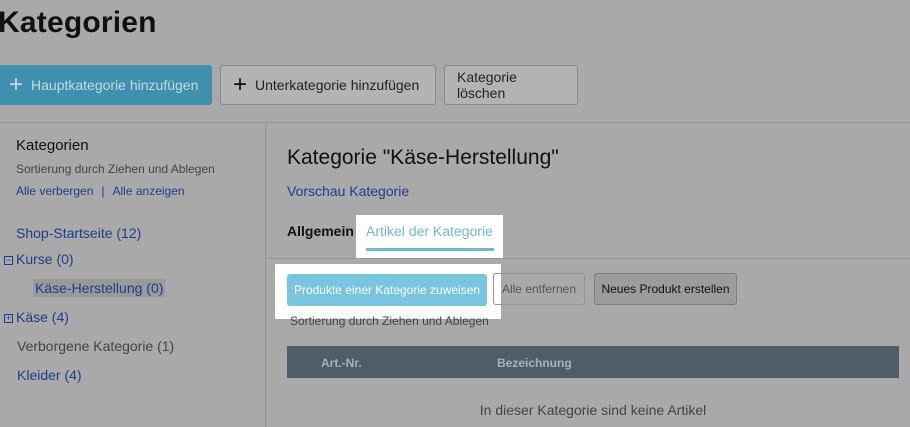 This screenshot has height=427, width=910. I want to click on tree-item-kaese: + Käse (4), so click(36, 317).